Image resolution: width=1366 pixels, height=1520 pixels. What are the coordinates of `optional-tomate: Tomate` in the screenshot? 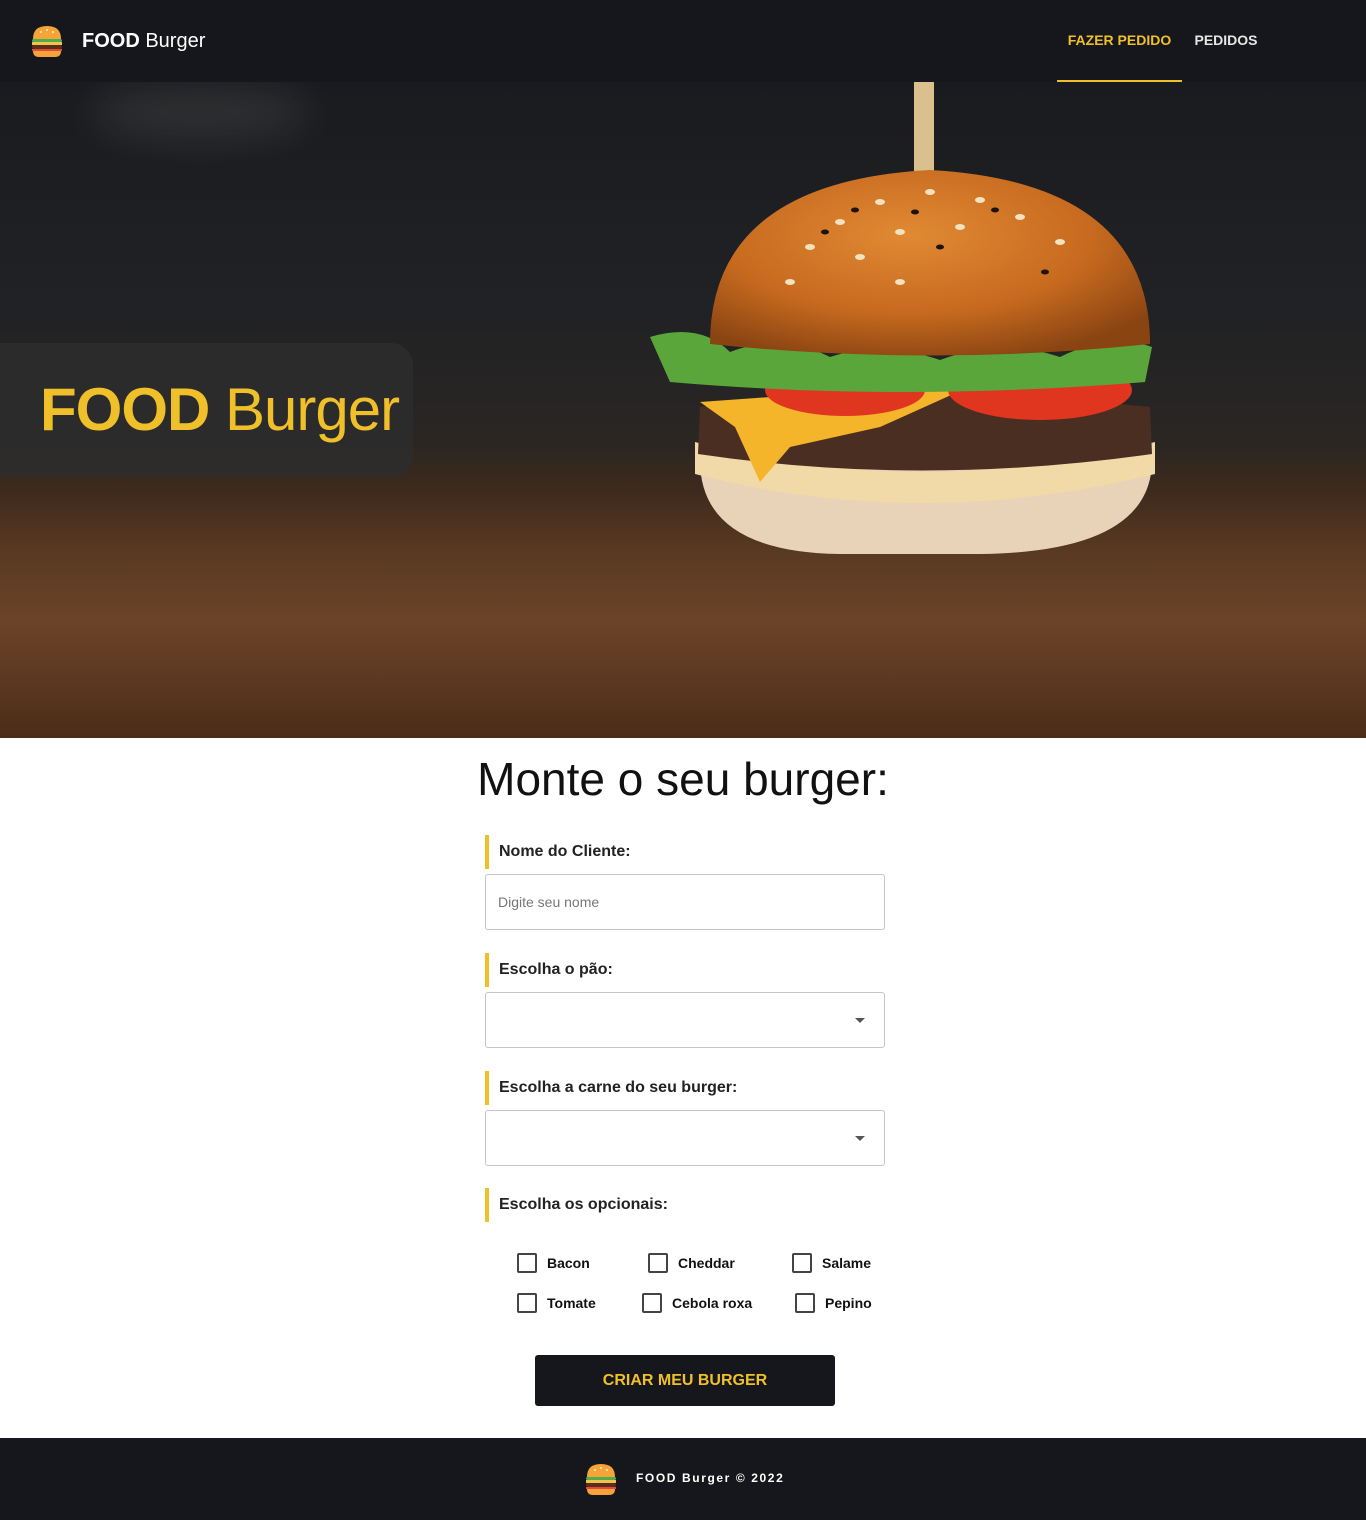 It's located at (556, 1303).